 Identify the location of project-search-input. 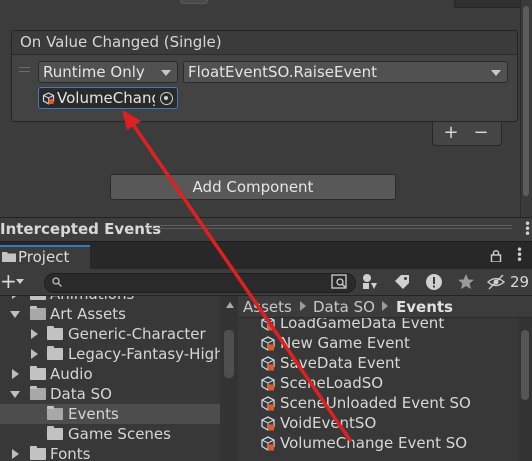
(200, 283).